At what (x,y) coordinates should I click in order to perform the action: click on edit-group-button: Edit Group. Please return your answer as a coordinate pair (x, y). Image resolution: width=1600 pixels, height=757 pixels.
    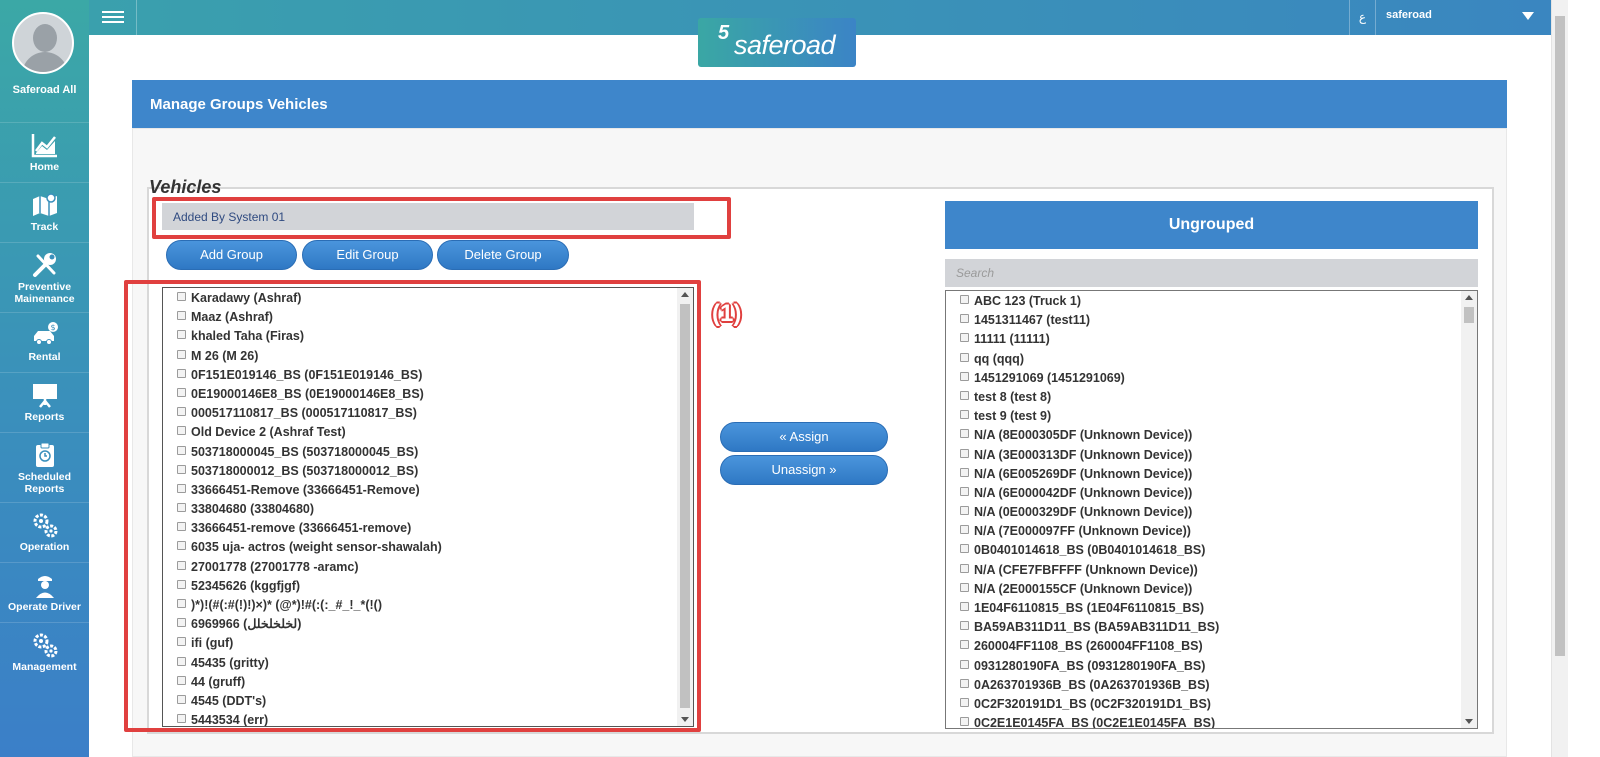
    Looking at the image, I should click on (367, 255).